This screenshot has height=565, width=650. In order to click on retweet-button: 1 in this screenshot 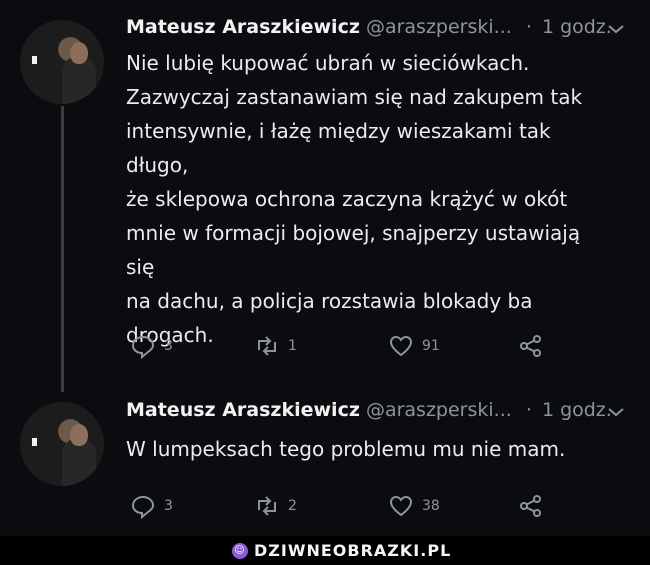, I will do `click(275, 346)`.